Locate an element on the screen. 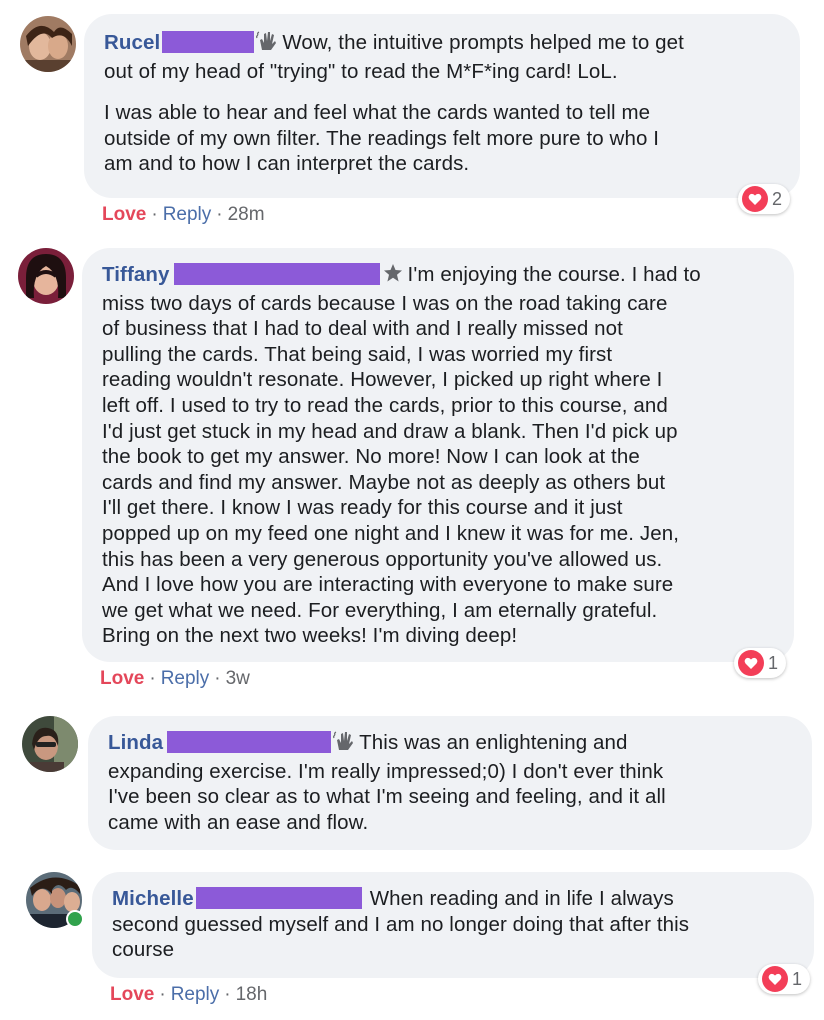  avatar-rucel is located at coordinates (48, 44).